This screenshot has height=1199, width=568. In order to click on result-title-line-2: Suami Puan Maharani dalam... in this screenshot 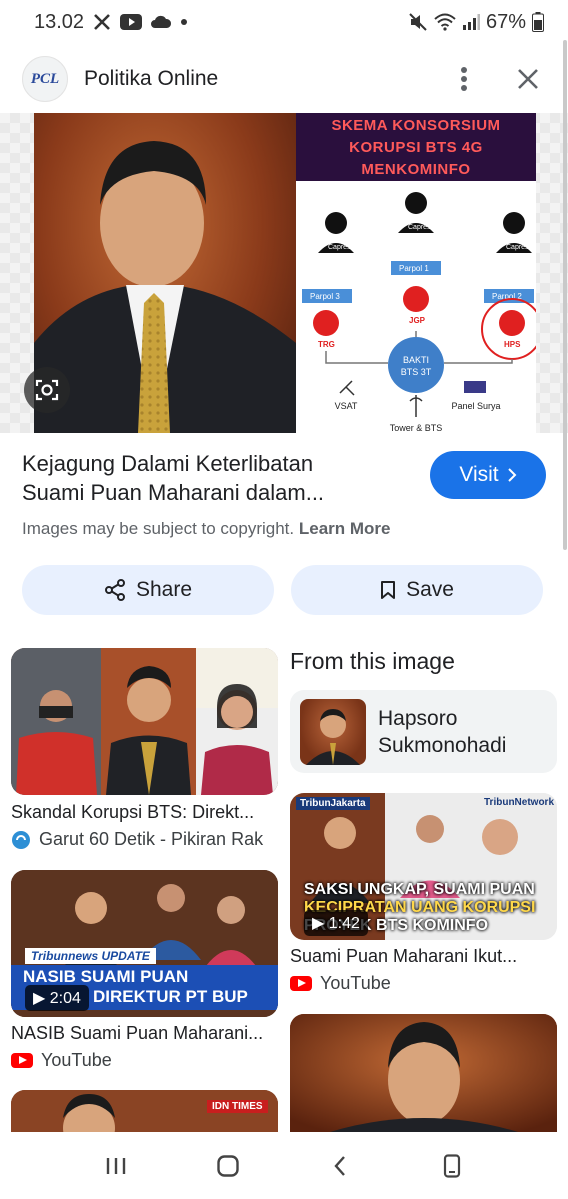, I will do `click(173, 492)`.